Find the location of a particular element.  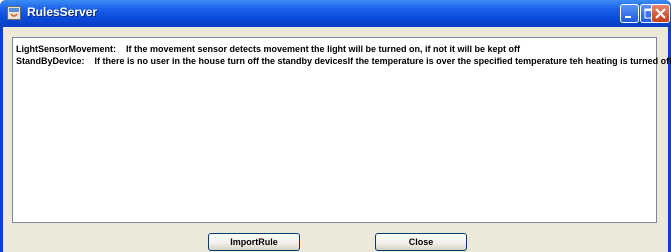

minimize-icon is located at coordinates (628, 17).